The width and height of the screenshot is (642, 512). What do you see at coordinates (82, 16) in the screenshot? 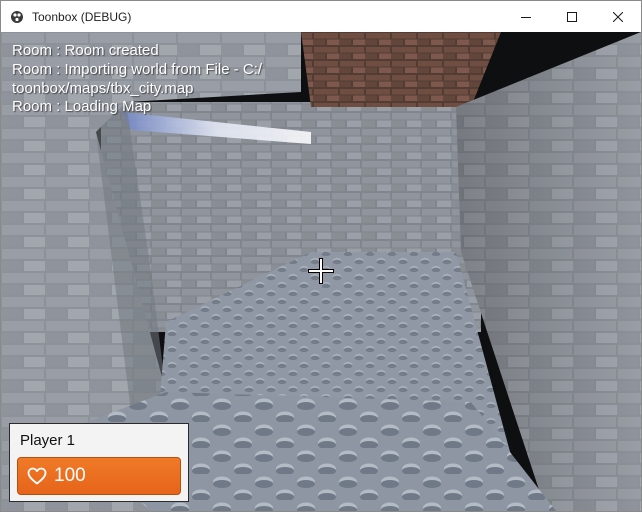
I see `window-title: Toonbox (DEBUG)` at bounding box center [82, 16].